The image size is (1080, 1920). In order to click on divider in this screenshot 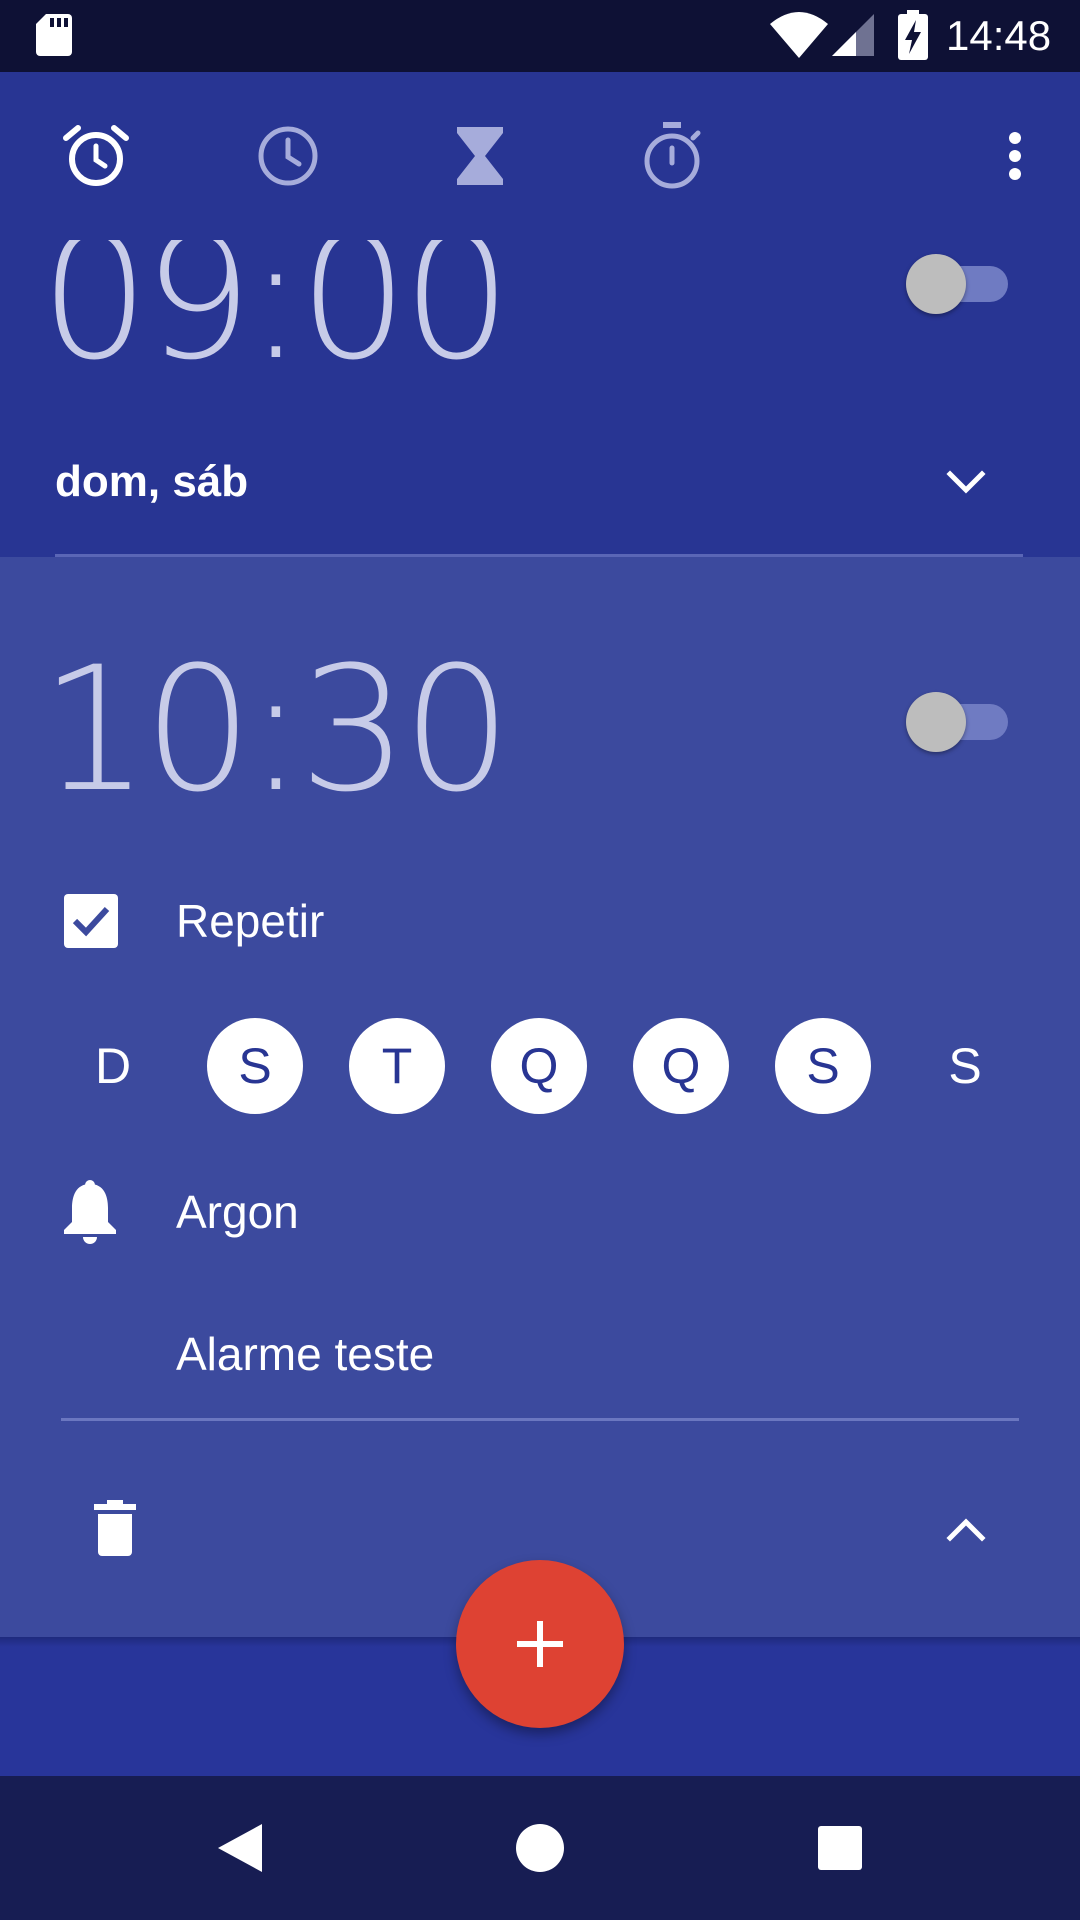, I will do `click(540, 1419)`.